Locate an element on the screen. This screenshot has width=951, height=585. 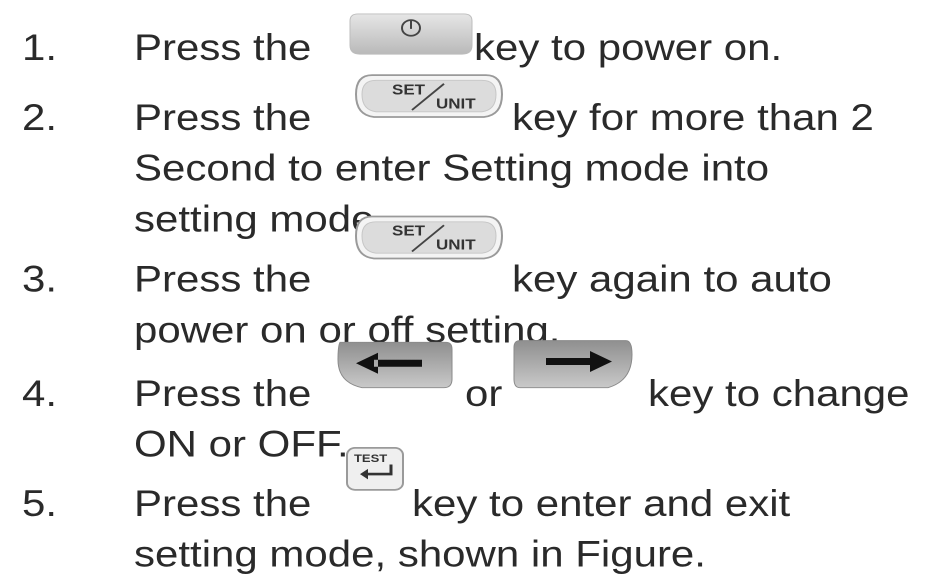
step-4-line-2: ON or OFF. is located at coordinates (241, 444).